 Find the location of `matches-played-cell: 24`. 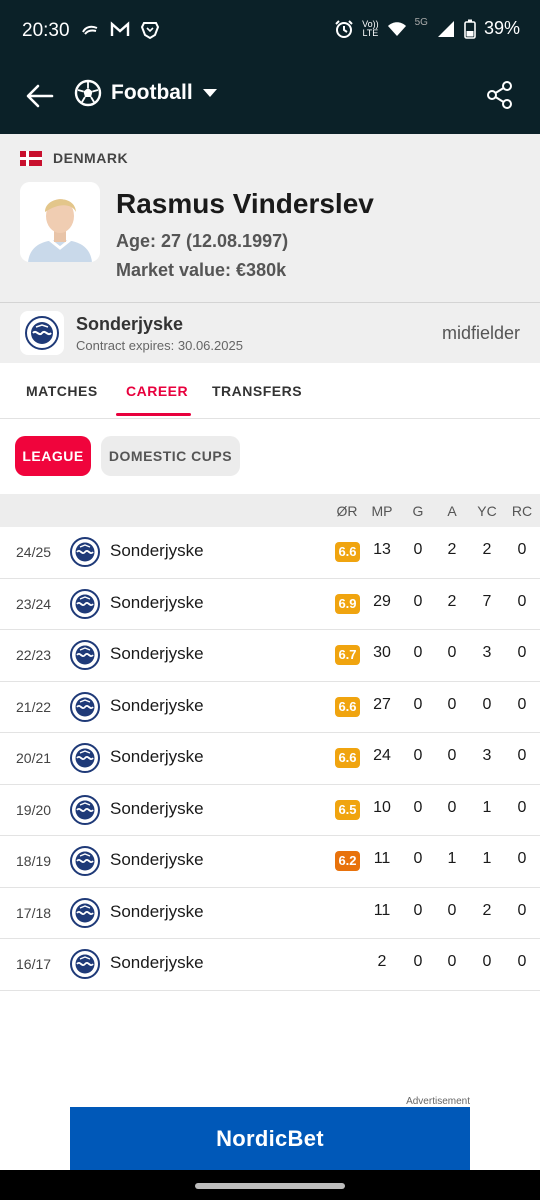

matches-played-cell: 24 is located at coordinates (382, 755).